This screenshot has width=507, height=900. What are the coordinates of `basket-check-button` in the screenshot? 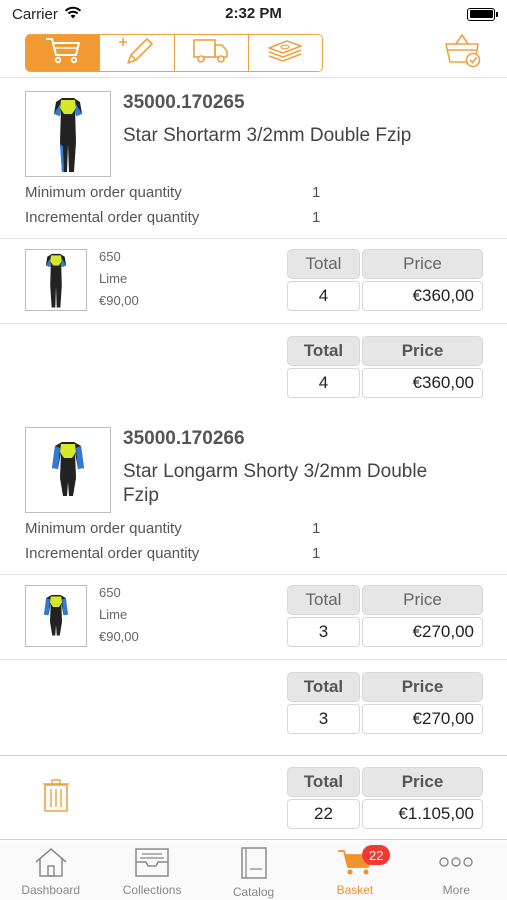 It's located at (463, 53).